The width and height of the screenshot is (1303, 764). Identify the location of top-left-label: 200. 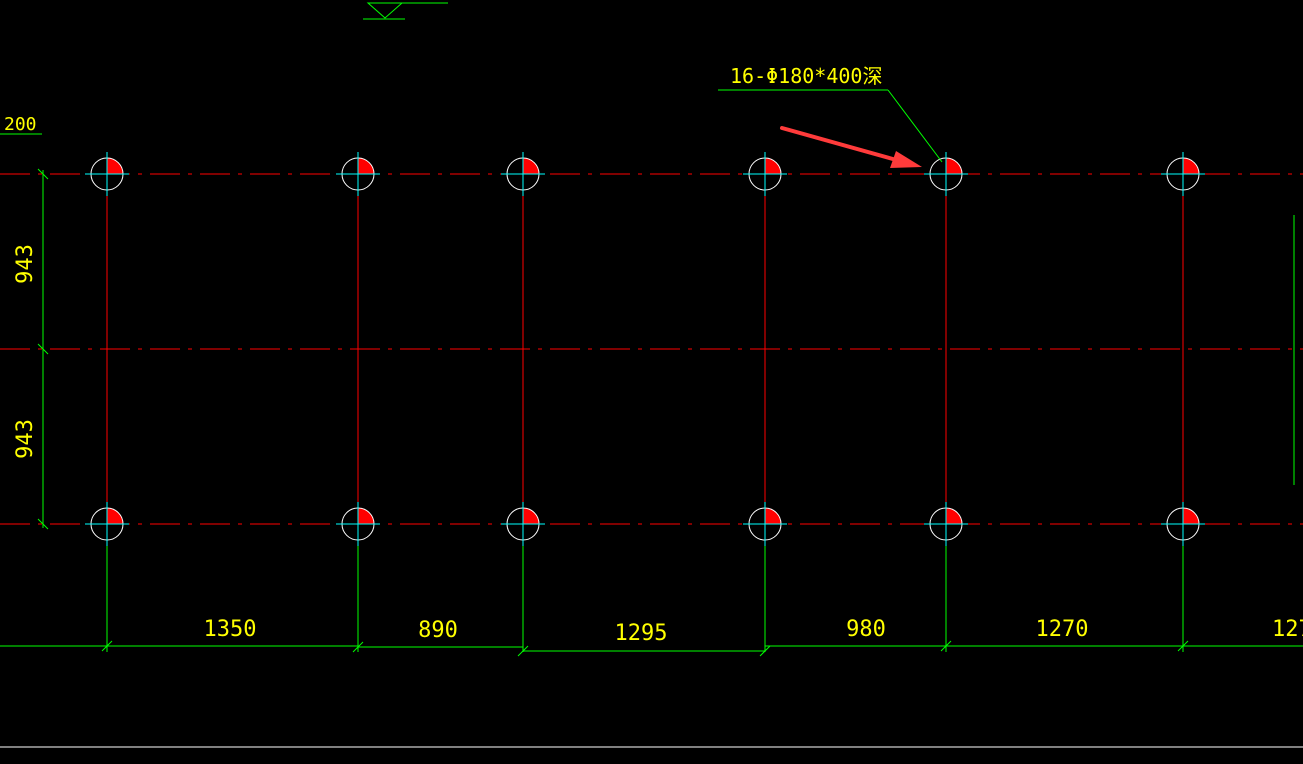
(21, 124).